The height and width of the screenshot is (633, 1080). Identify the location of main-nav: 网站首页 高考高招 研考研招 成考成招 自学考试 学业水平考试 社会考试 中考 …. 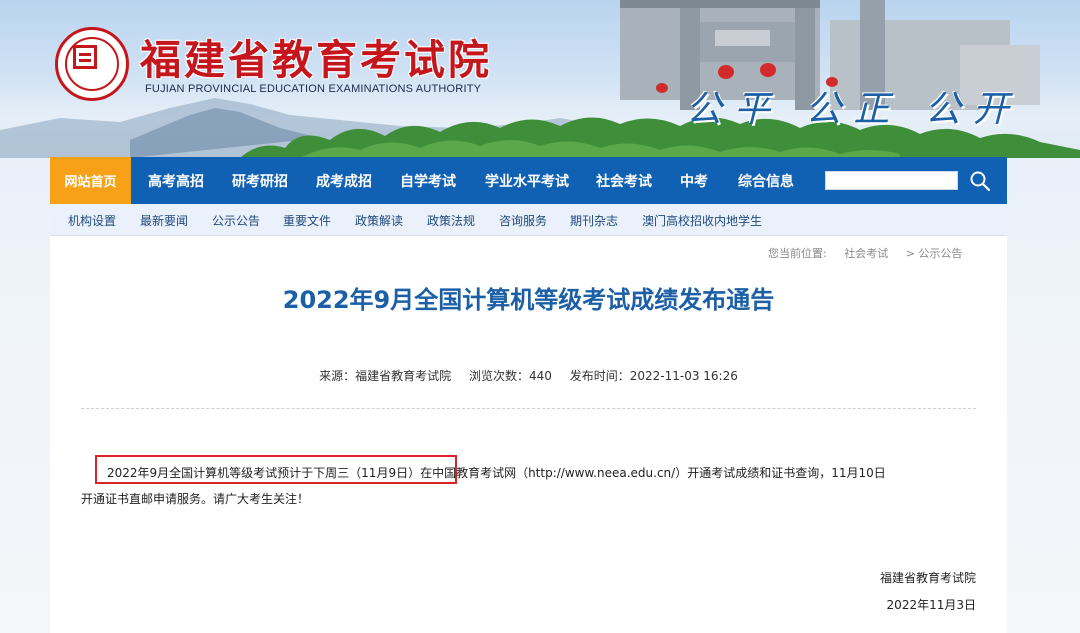
(528, 180).